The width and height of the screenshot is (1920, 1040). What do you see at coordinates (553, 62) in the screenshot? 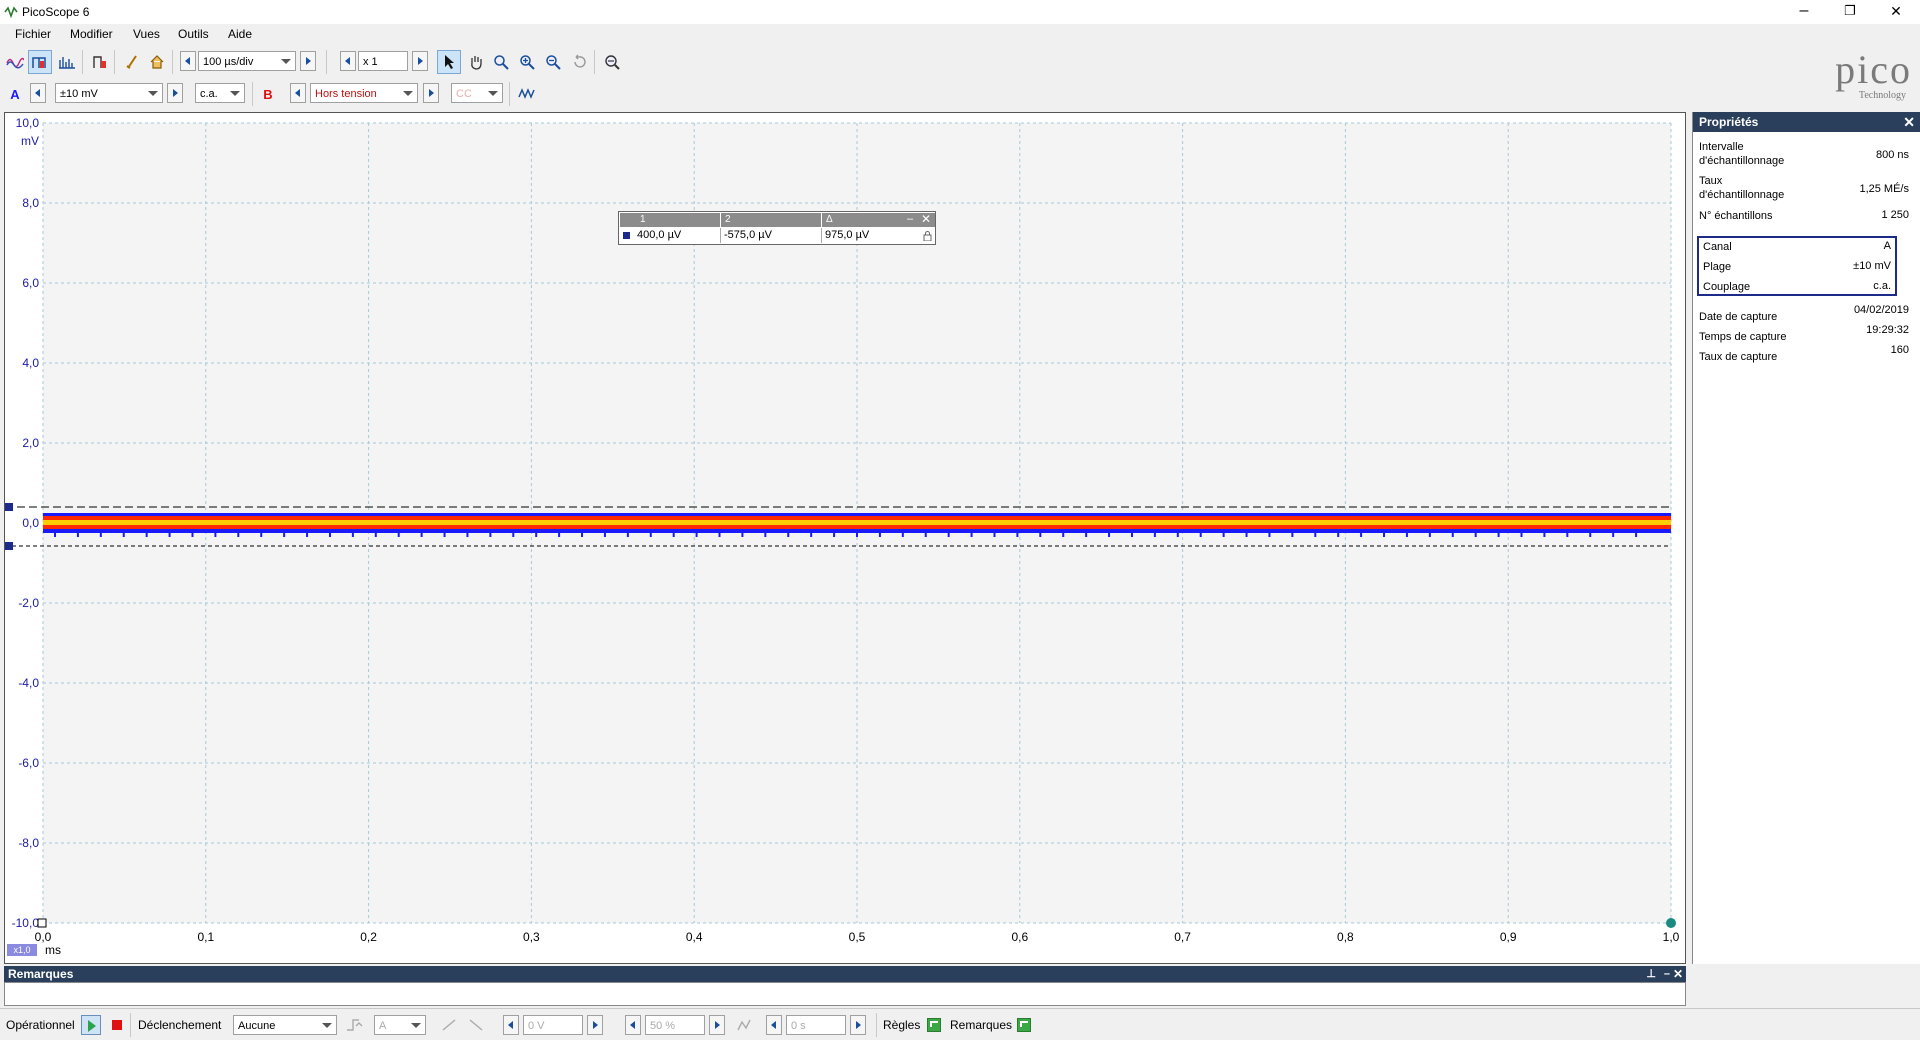
I see `zoom-out-icon` at bounding box center [553, 62].